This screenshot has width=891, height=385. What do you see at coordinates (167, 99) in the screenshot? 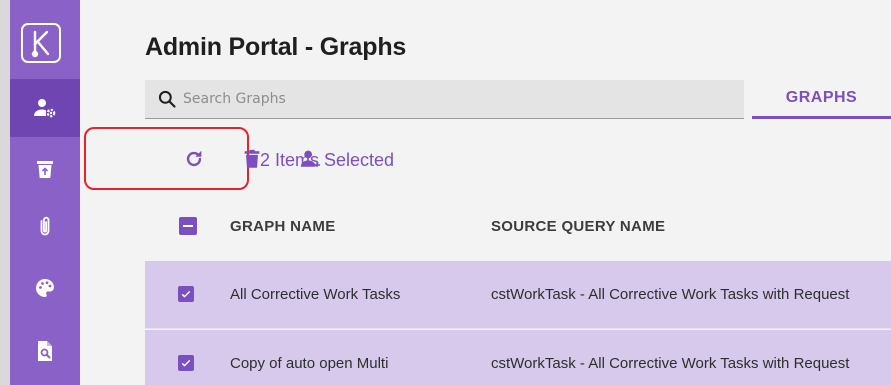
I see `search-icon` at bounding box center [167, 99].